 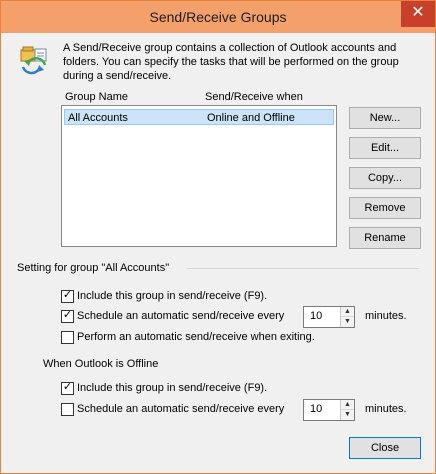 I want to click on title-bar: Send/Receive Groups ✕, so click(x=218, y=17).